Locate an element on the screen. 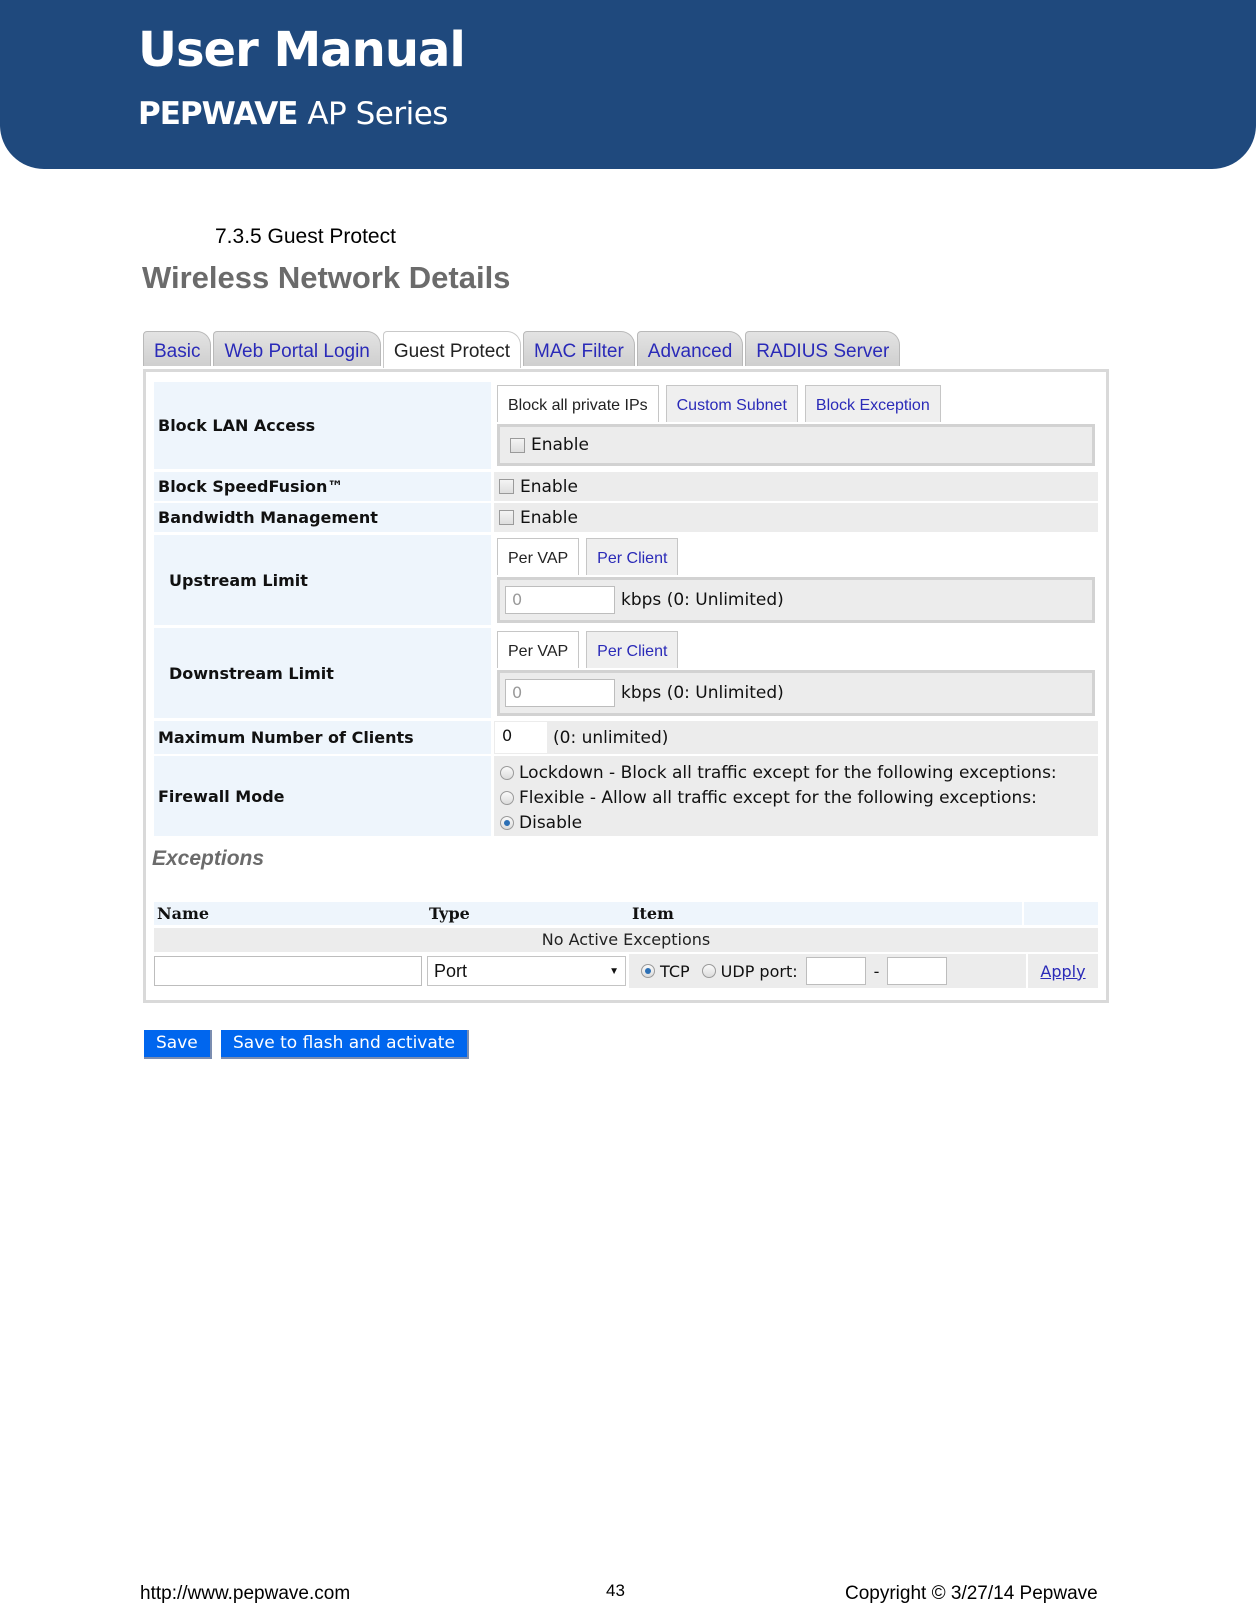  tcp-radio is located at coordinates (648, 971).